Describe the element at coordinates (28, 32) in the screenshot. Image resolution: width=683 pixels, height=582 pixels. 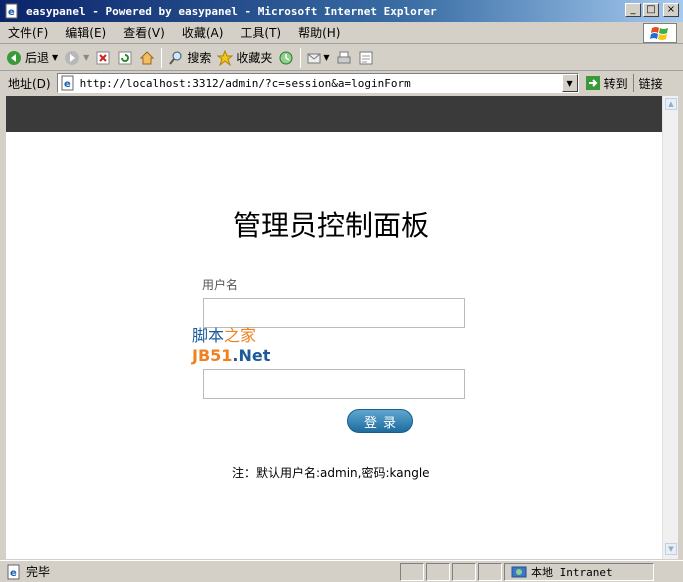
I see `menu-file: 文件(F)` at that location.